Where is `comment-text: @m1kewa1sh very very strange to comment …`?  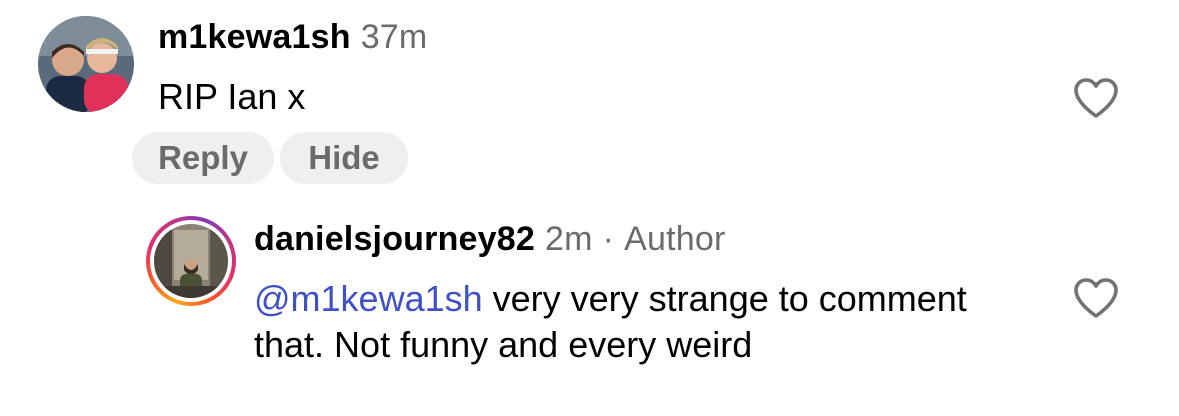
comment-text: @m1kewa1sh very very strange to comment … is located at coordinates (634, 322).